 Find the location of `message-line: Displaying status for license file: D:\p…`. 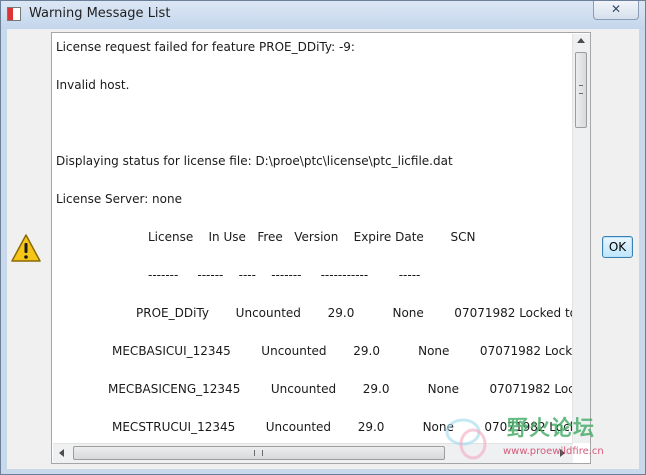

message-line: Displaying status for license file: D:\p… is located at coordinates (254, 161).